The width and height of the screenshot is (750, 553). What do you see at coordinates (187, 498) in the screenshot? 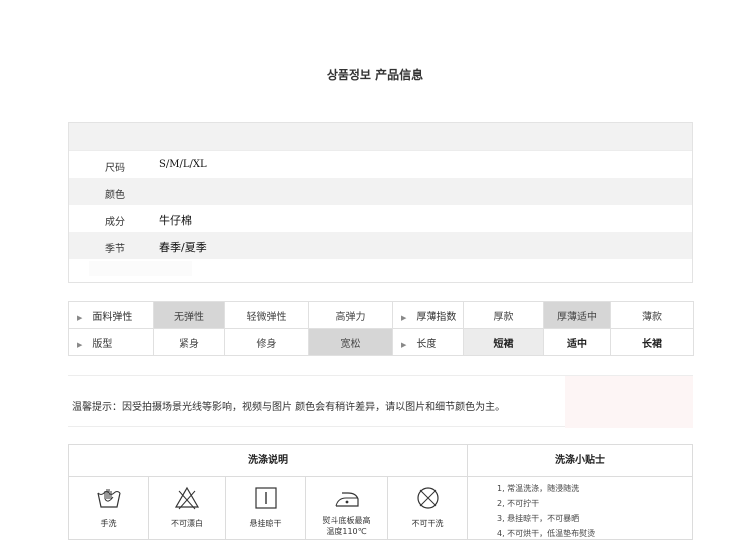
I see `no-bleach-icon` at bounding box center [187, 498].